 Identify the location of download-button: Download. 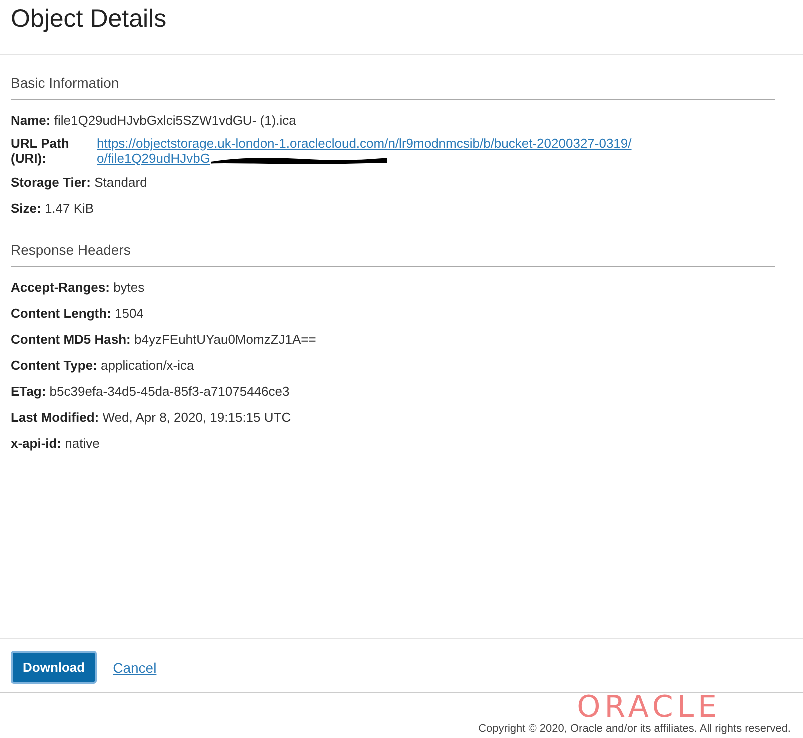
(54, 667).